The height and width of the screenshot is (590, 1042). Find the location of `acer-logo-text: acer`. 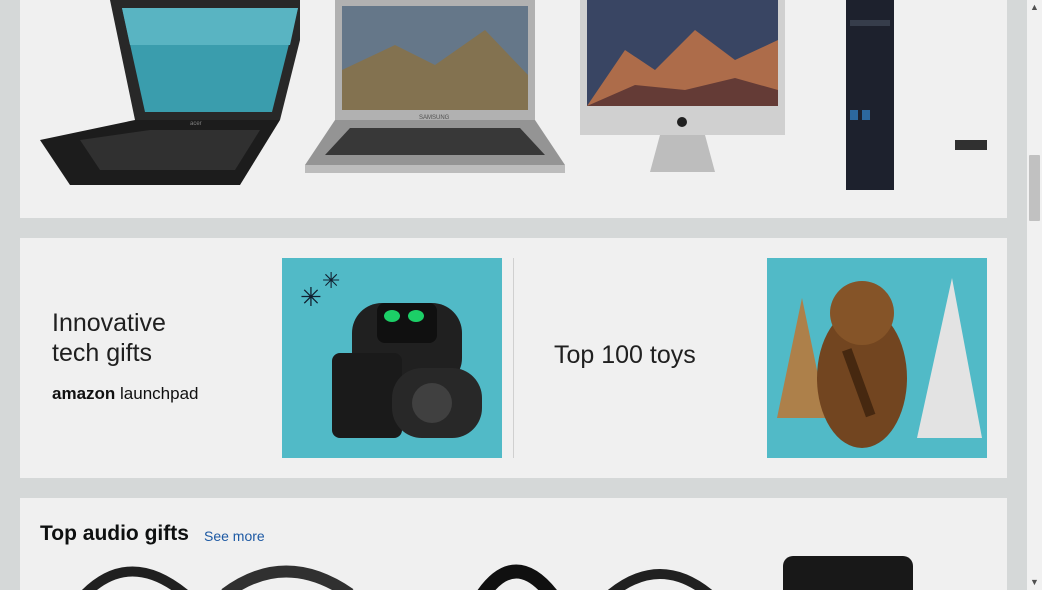

acer-logo-text: acer is located at coordinates (196, 124).